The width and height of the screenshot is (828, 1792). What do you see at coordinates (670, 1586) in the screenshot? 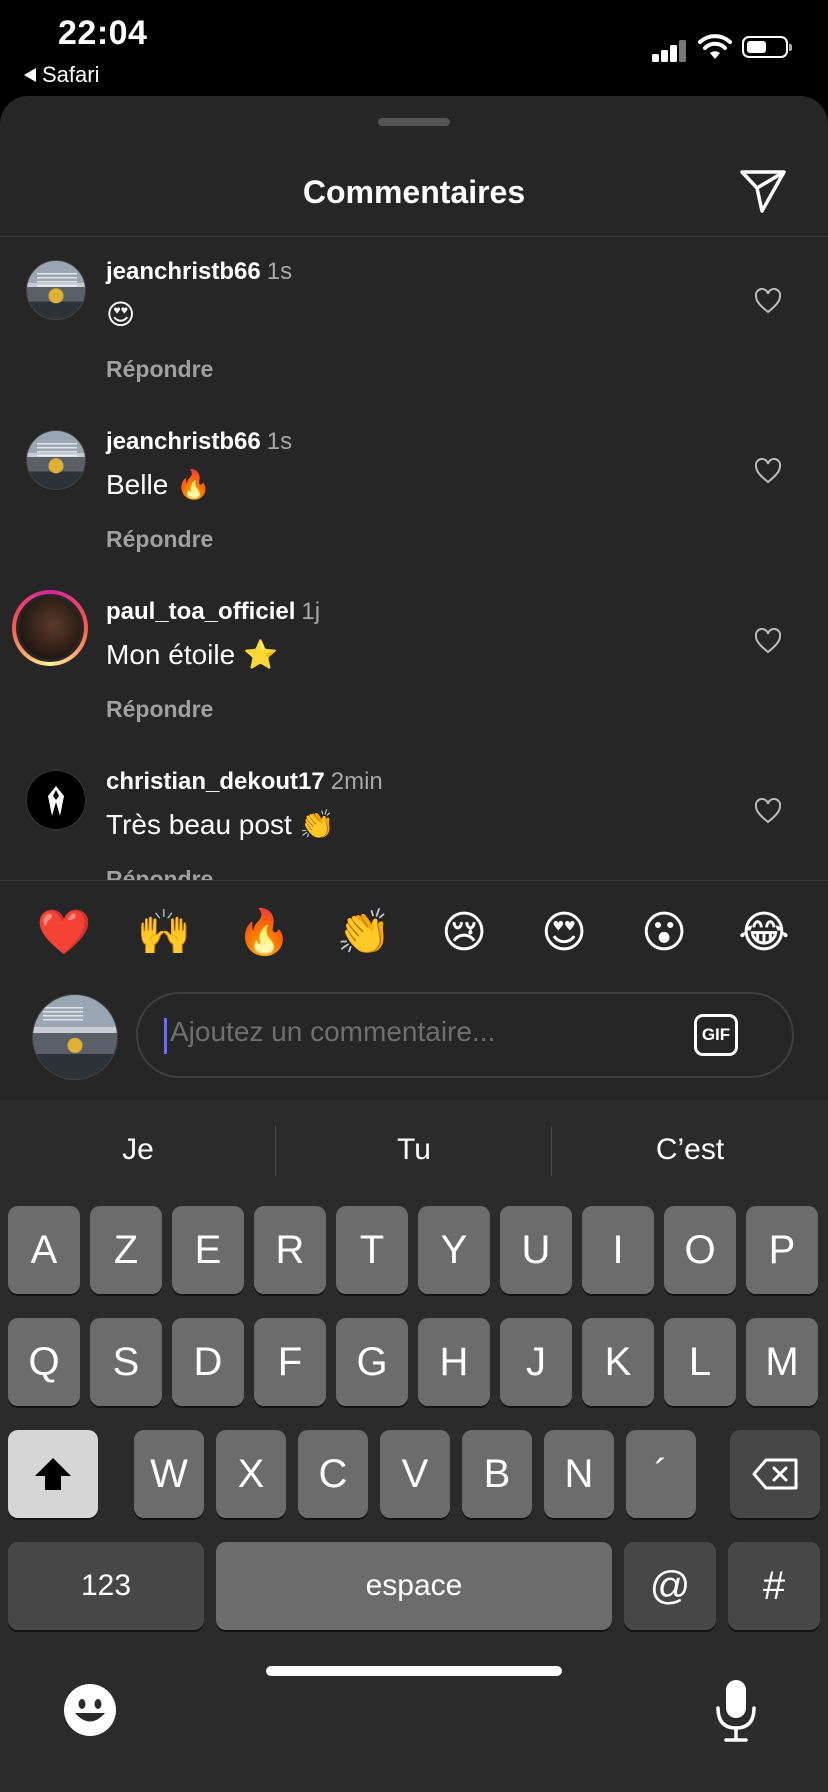
I see `at-key: @` at bounding box center [670, 1586].